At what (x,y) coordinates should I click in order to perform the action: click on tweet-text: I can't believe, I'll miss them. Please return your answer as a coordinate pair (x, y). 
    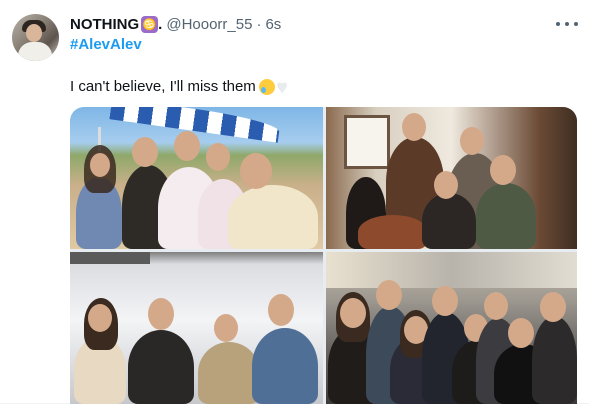
    Looking at the image, I should click on (163, 86).